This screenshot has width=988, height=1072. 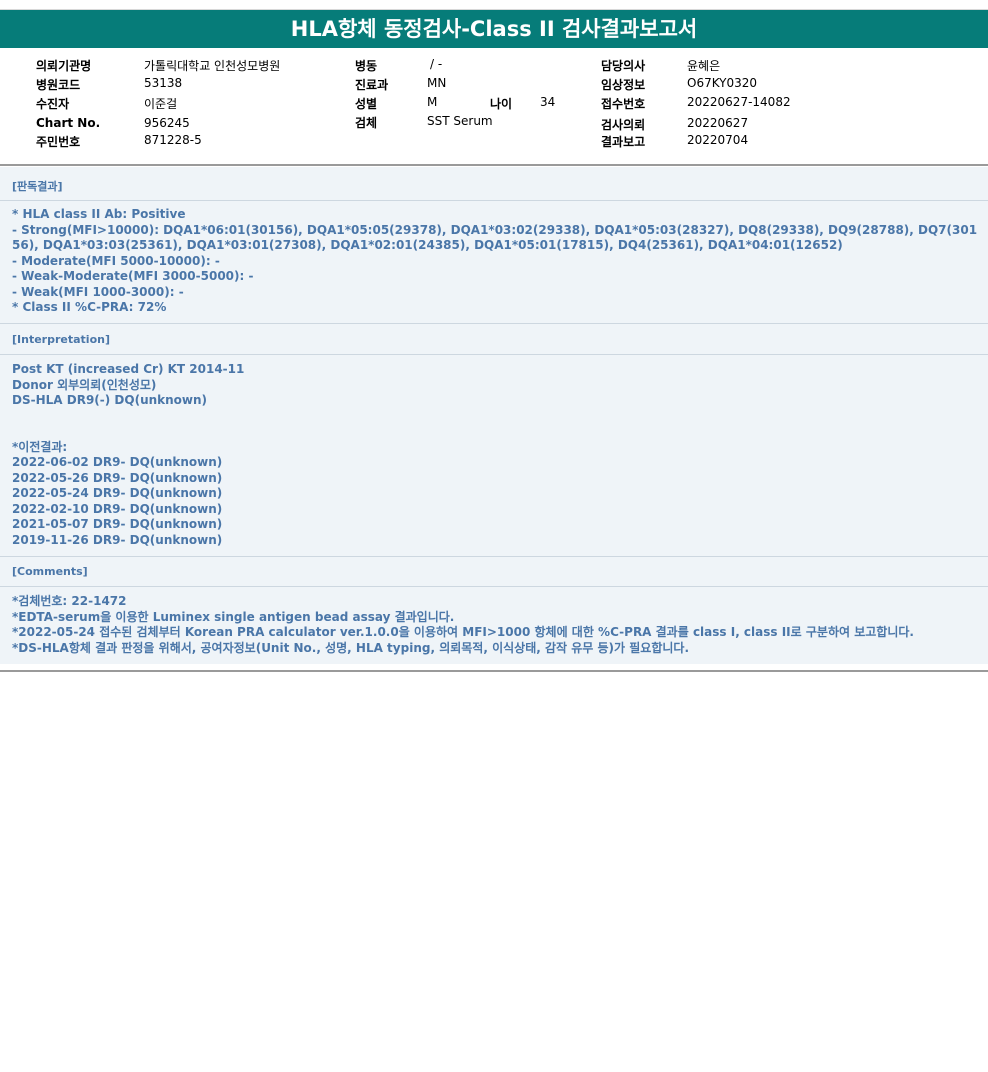 I want to click on label-resident-no: 주민번호, so click(x=58, y=142).